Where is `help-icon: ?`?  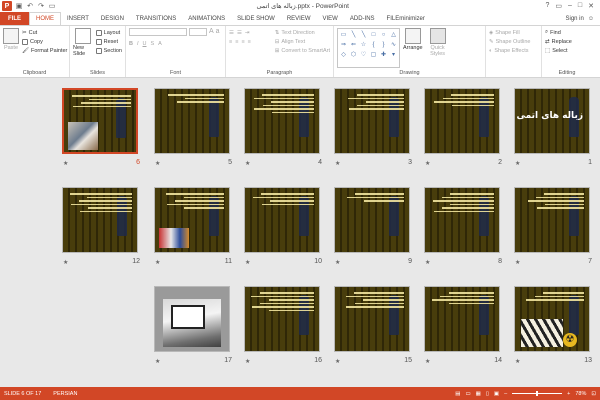
help-icon: ? is located at coordinates (547, 6).